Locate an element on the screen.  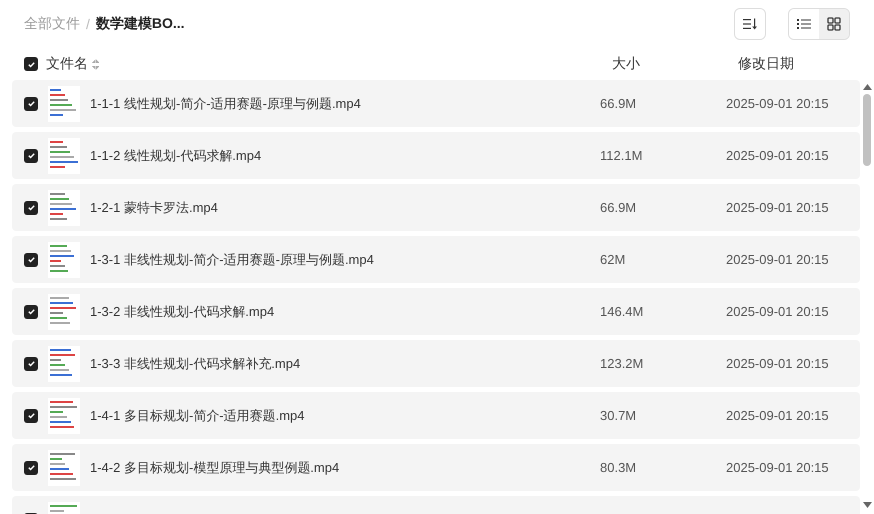
file-name: 1-3-3 非线性规划-代码求解补充.mp4 is located at coordinates (196, 363).